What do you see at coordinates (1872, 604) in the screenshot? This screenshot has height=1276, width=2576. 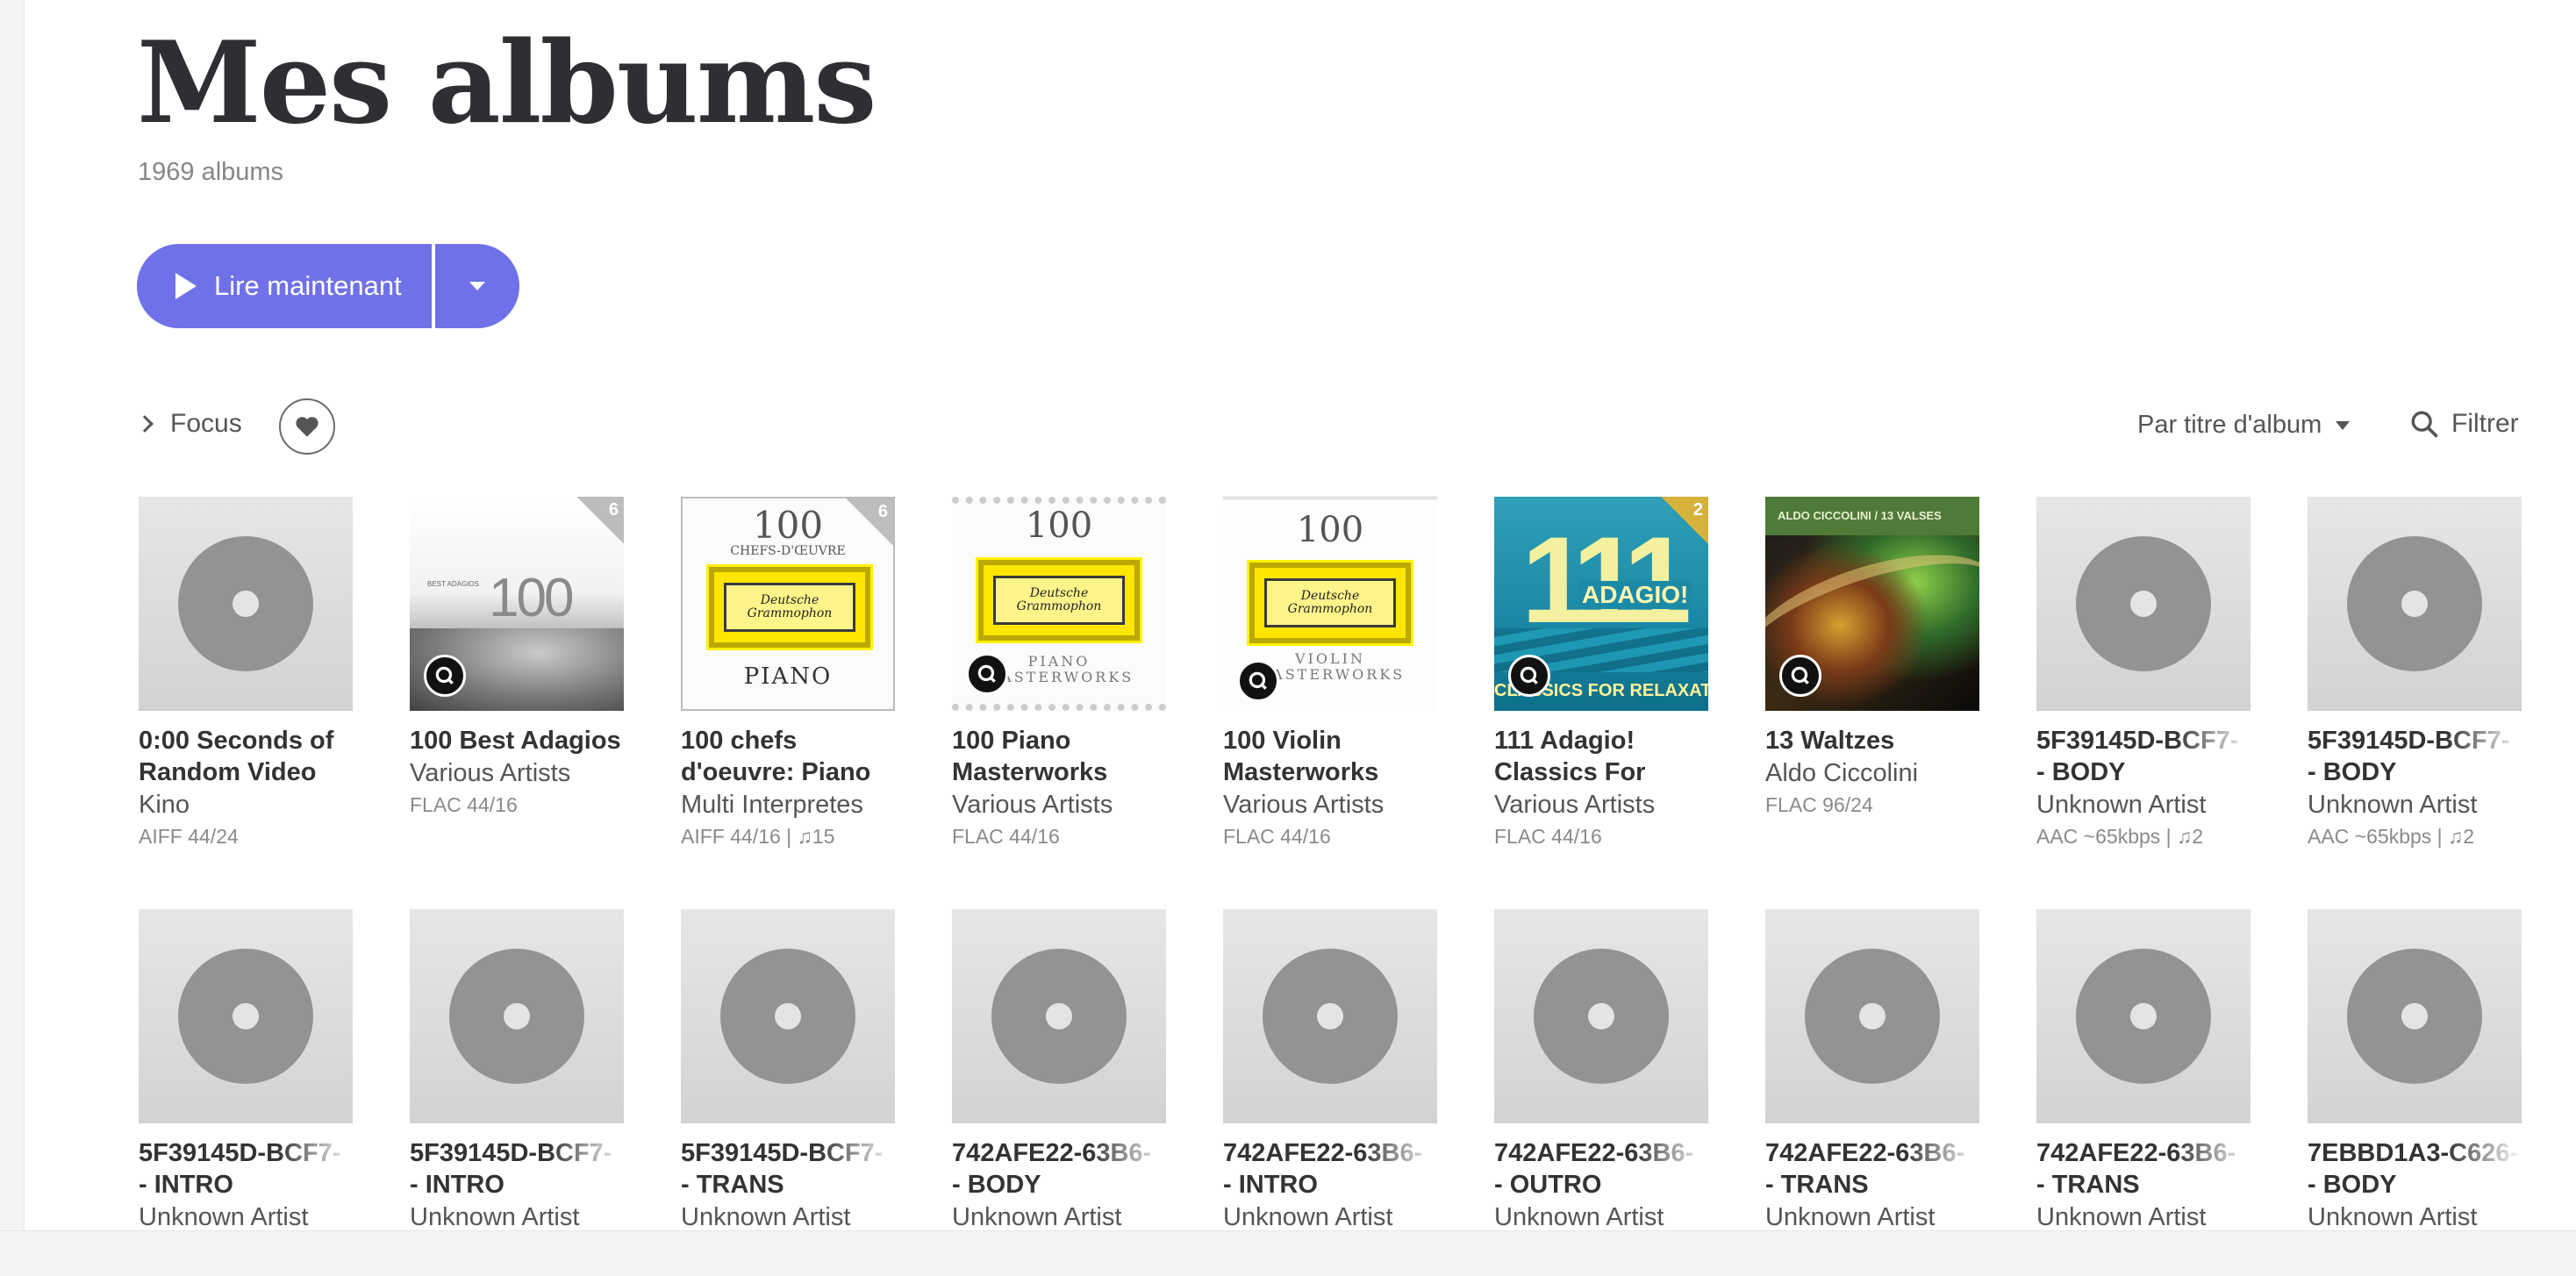 I see `album-cover: ALDO CICCOLINI / 13 VALSES` at bounding box center [1872, 604].